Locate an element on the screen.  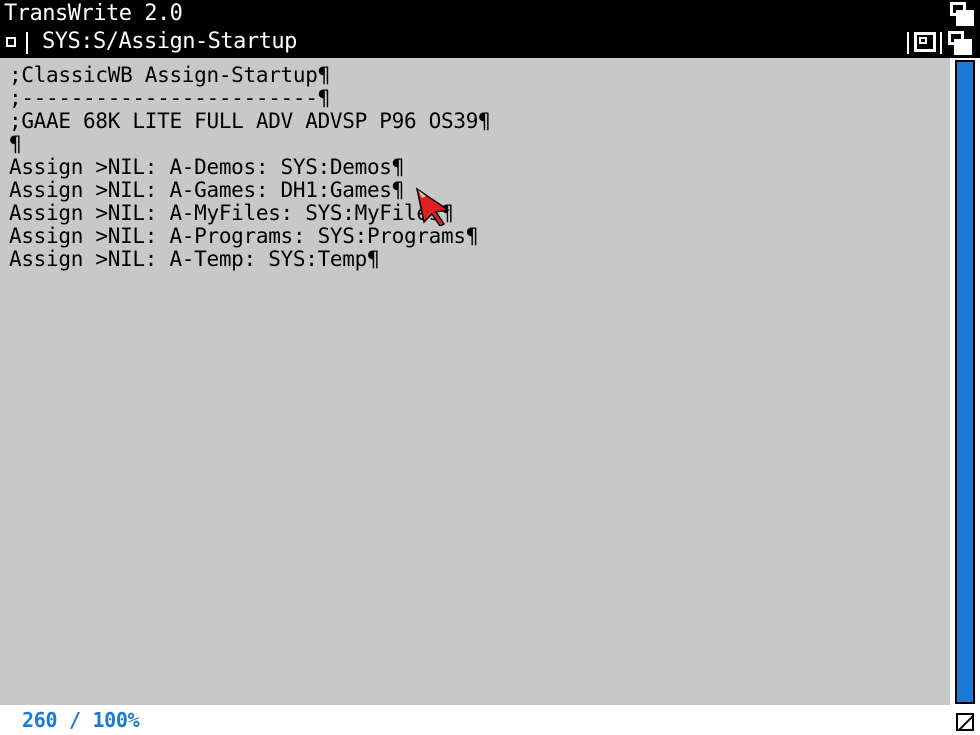
screen-depth-icon is located at coordinates (962, 14).